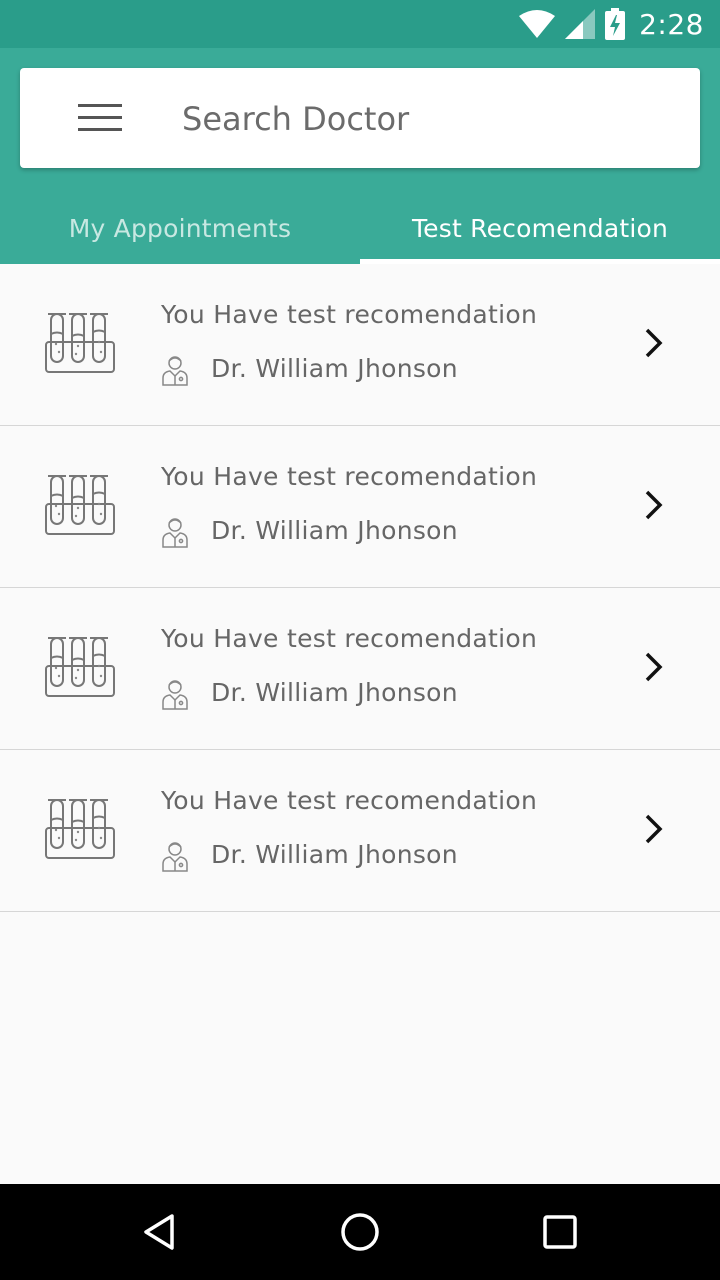  Describe the element at coordinates (615, 24) in the screenshot. I see `battery-charging-icon` at that location.